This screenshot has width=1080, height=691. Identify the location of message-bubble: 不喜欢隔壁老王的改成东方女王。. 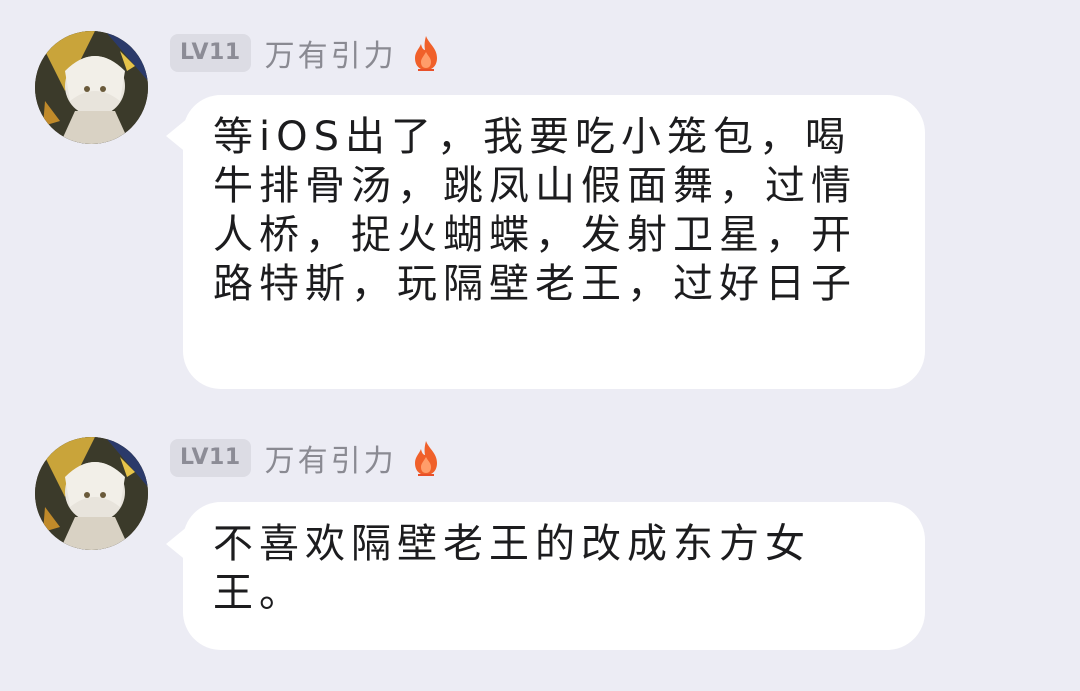
(554, 576).